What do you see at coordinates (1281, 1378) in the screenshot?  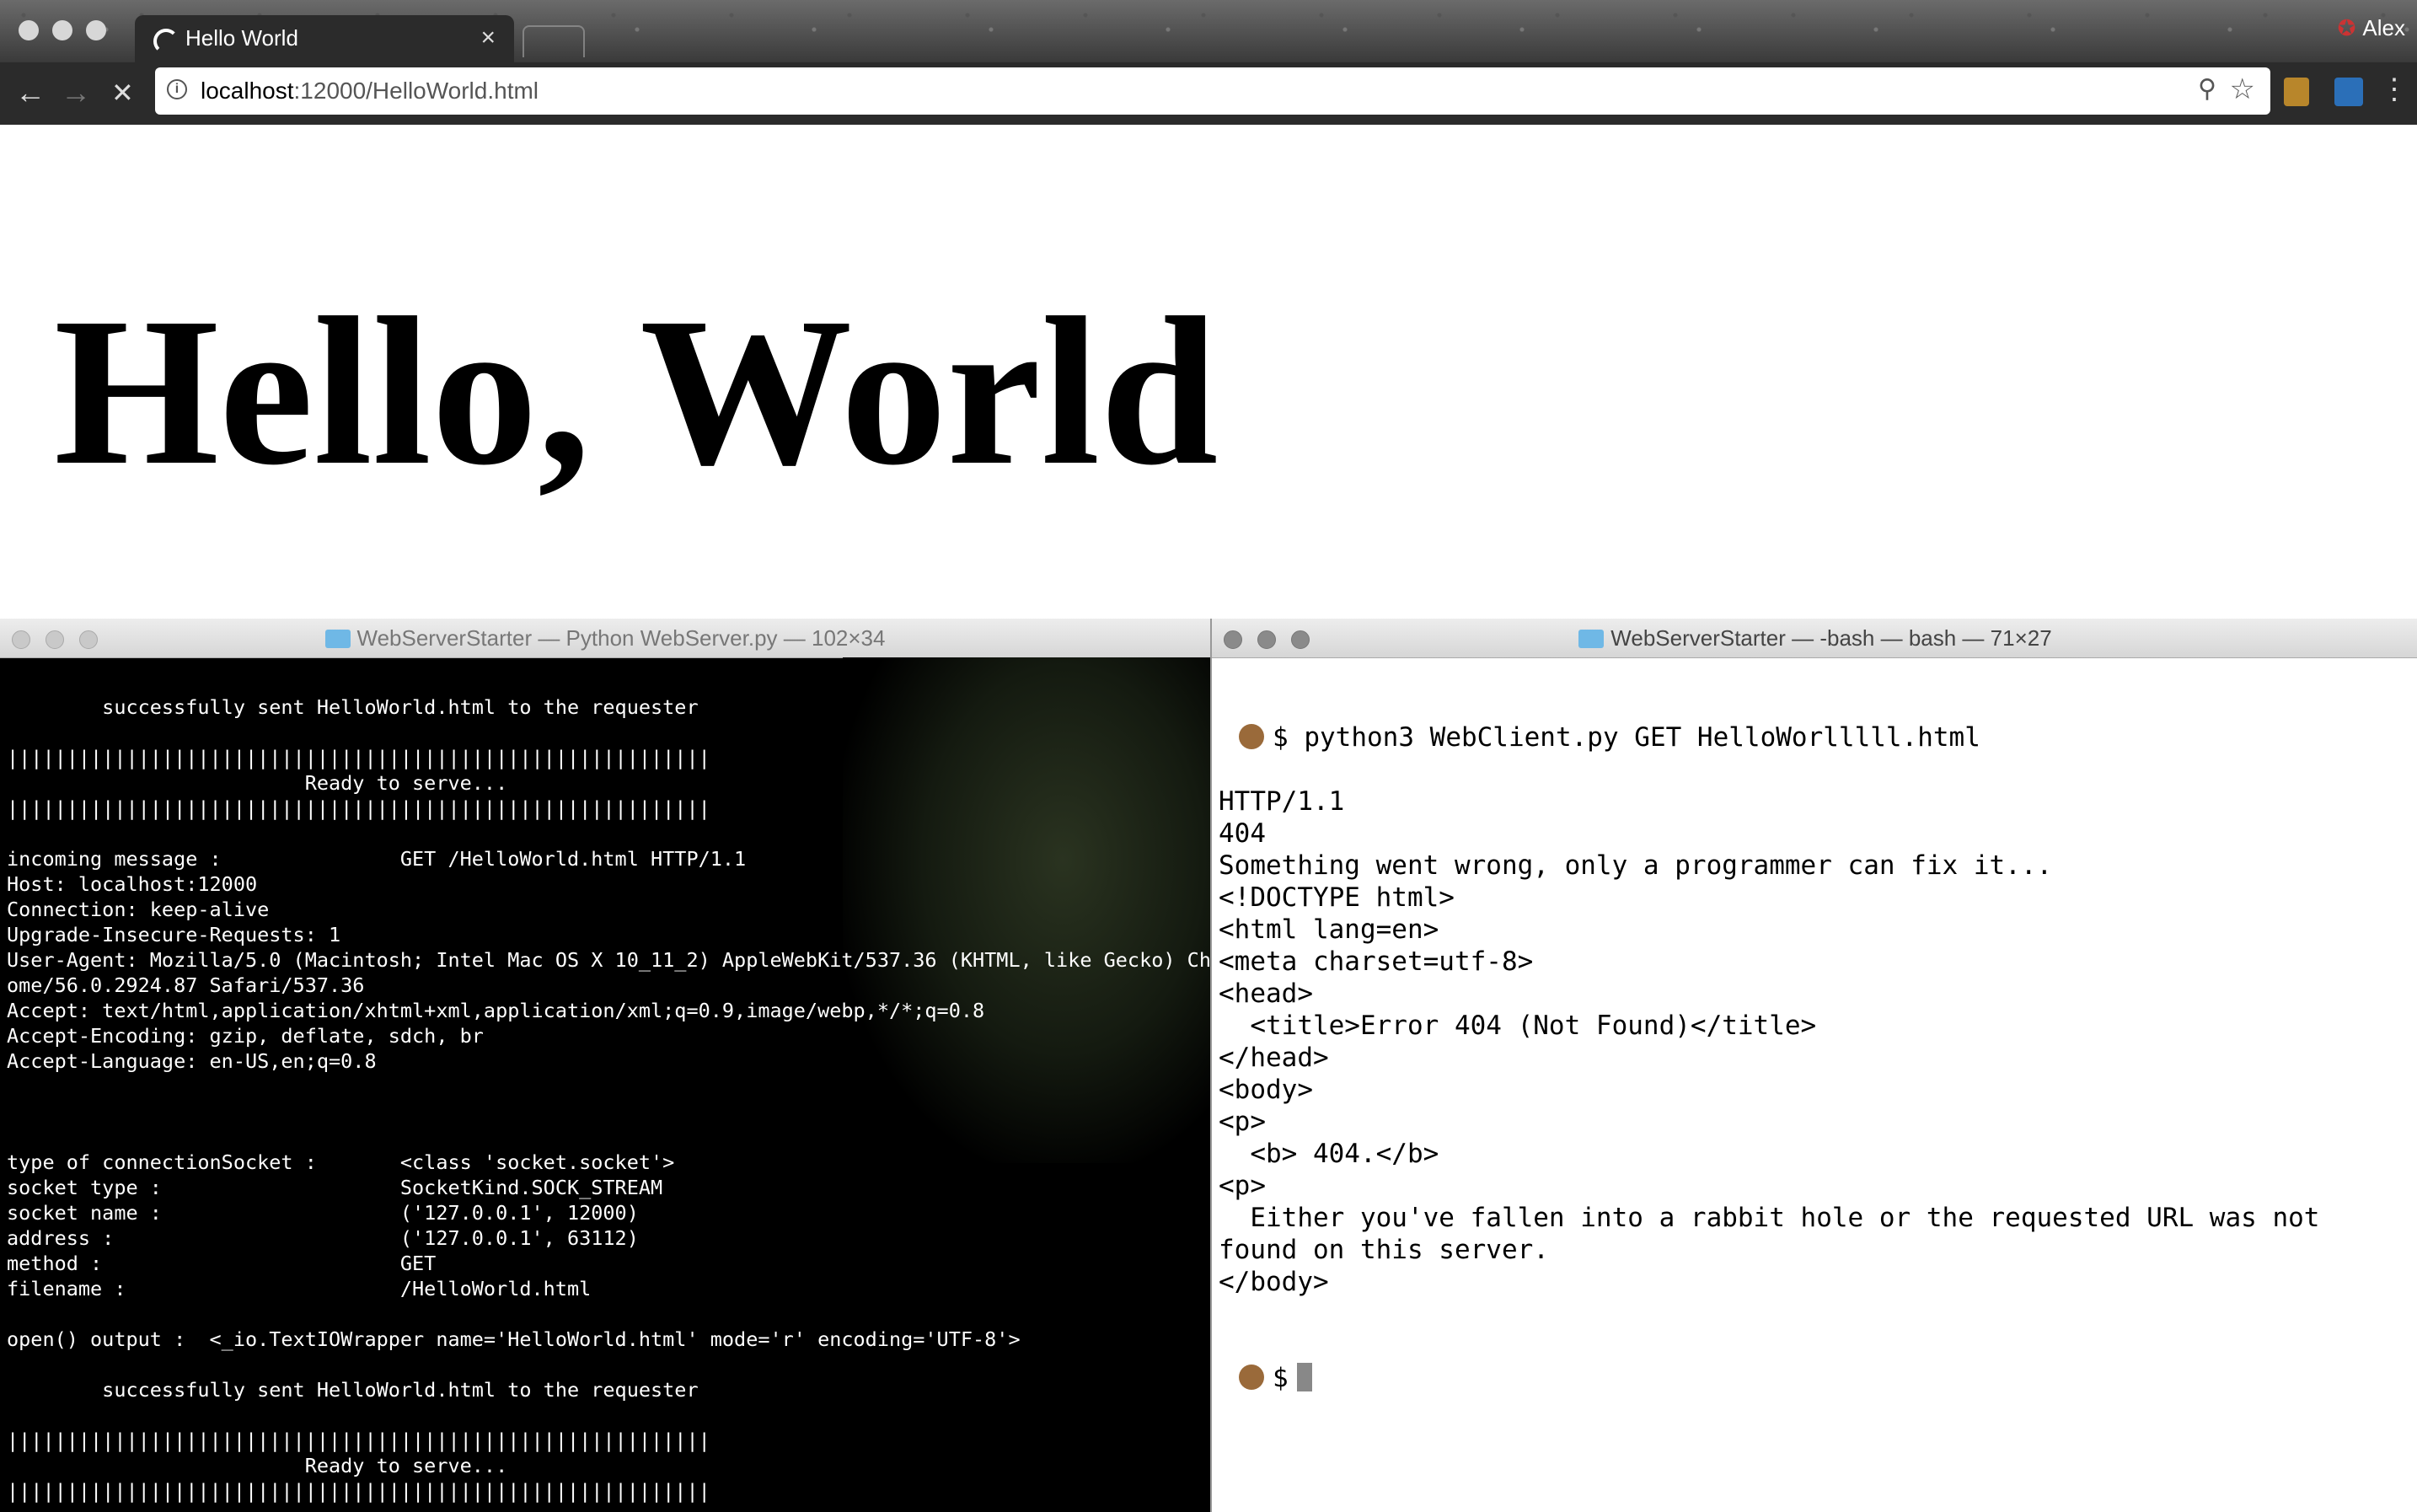 I see `final-prompt-symbol: $` at bounding box center [1281, 1378].